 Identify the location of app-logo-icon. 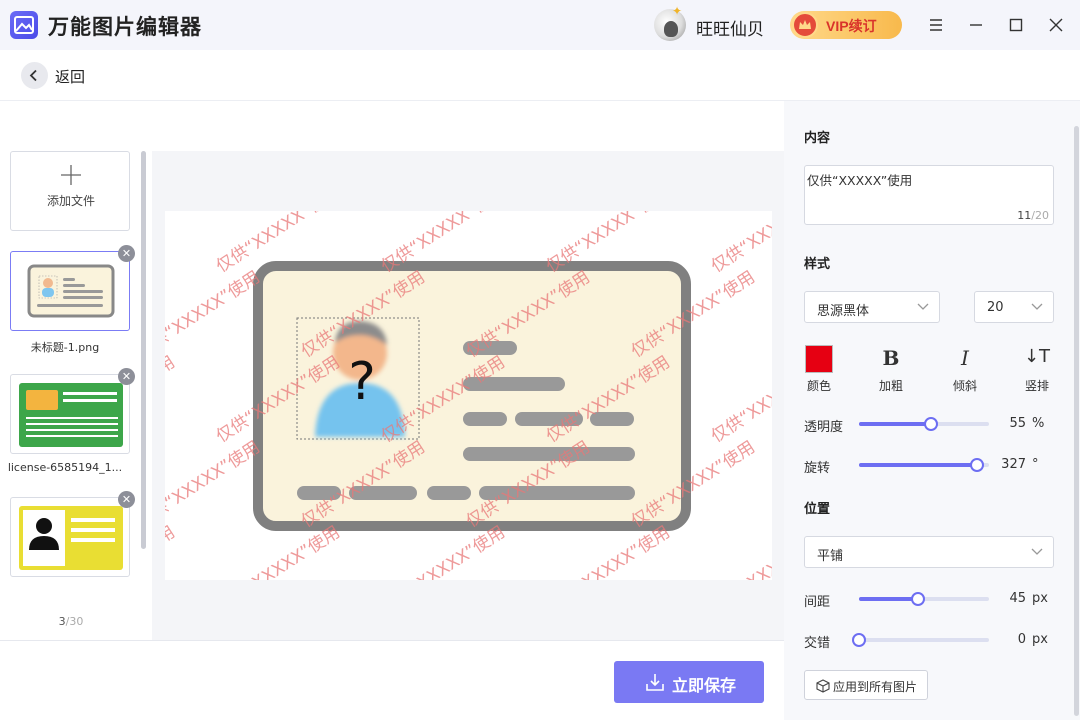
(24, 25).